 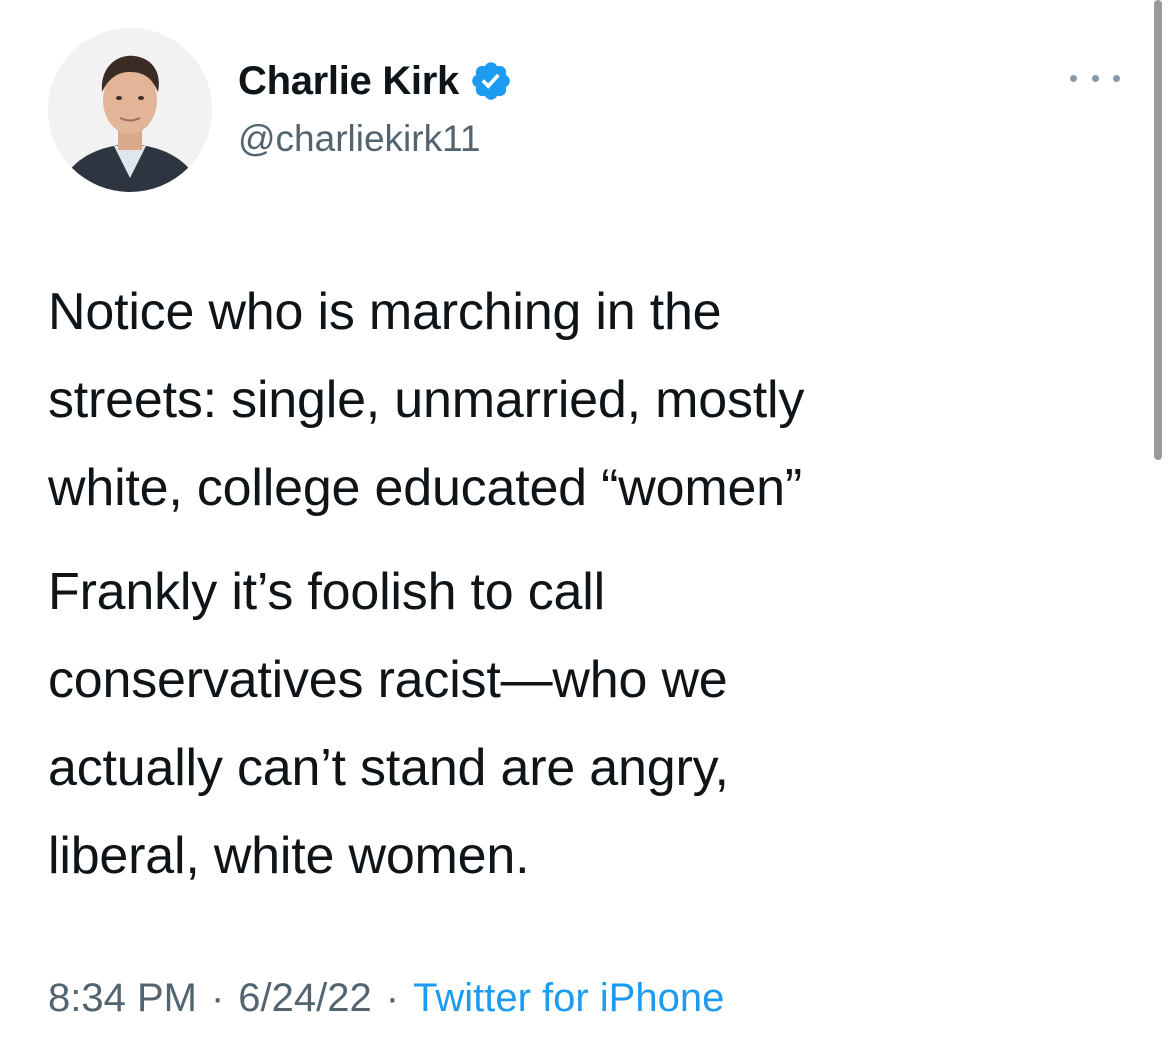 What do you see at coordinates (1158, 230) in the screenshot?
I see `scrollbar` at bounding box center [1158, 230].